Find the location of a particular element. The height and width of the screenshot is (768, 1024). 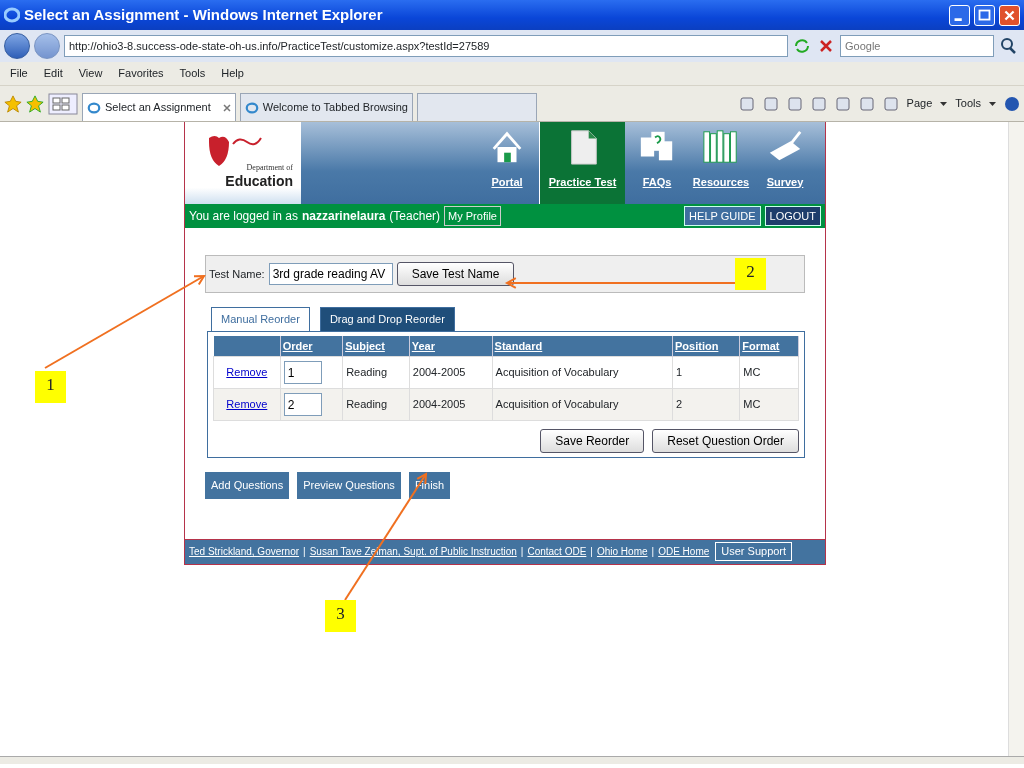

login-text: You are logged in as is located at coordinates (243, 216).